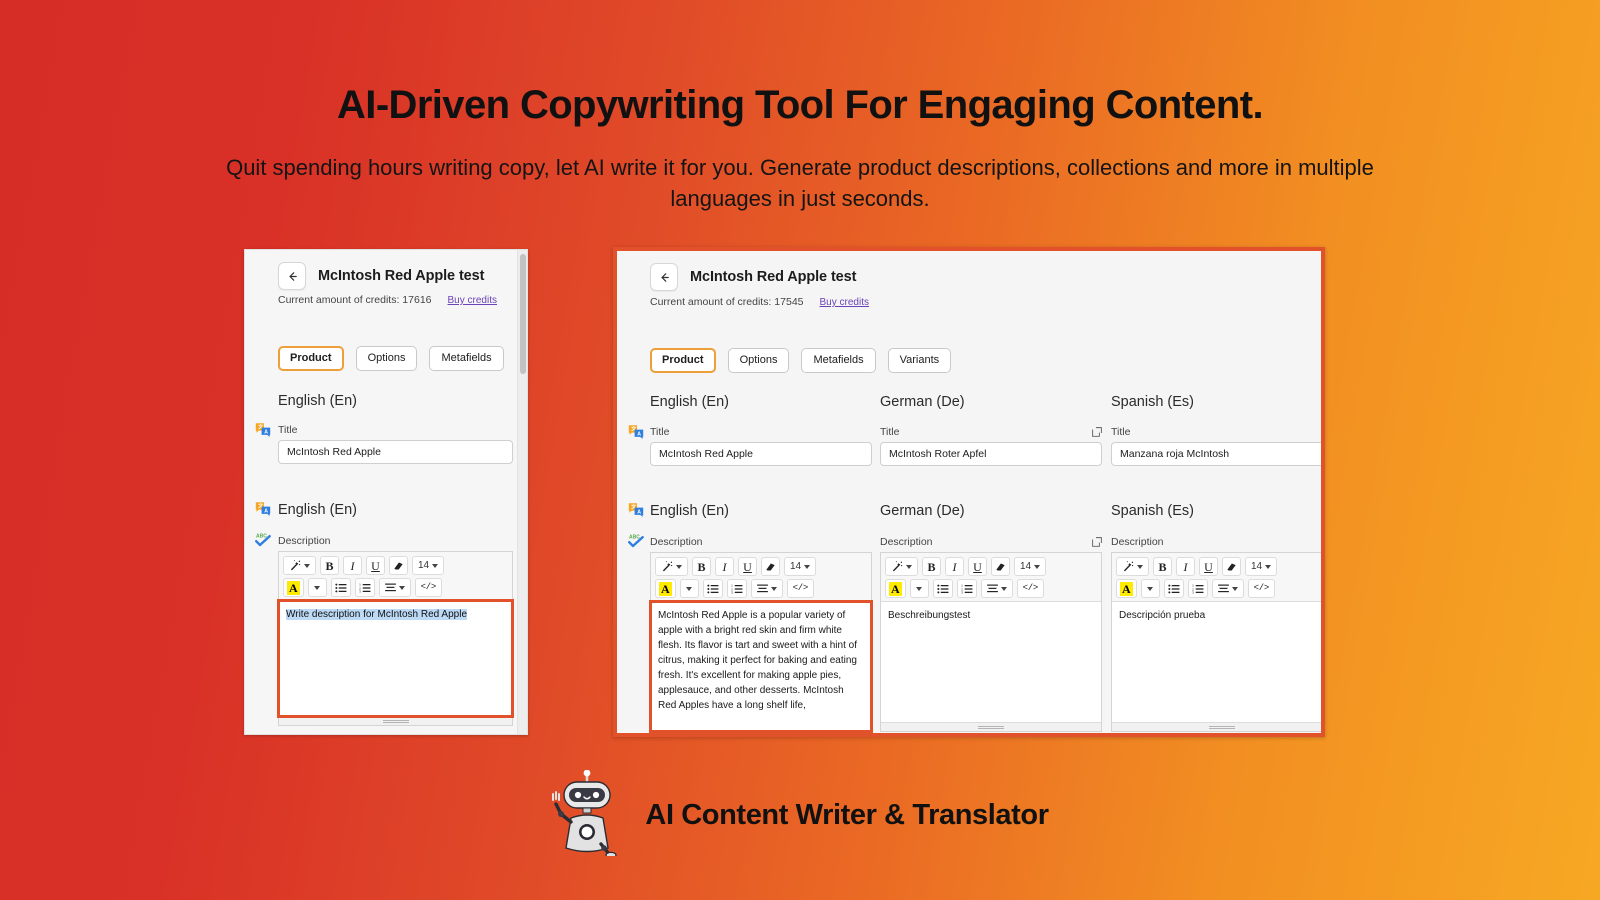  I want to click on right-description-content-es: Descripción prueba, so click(1216, 662).